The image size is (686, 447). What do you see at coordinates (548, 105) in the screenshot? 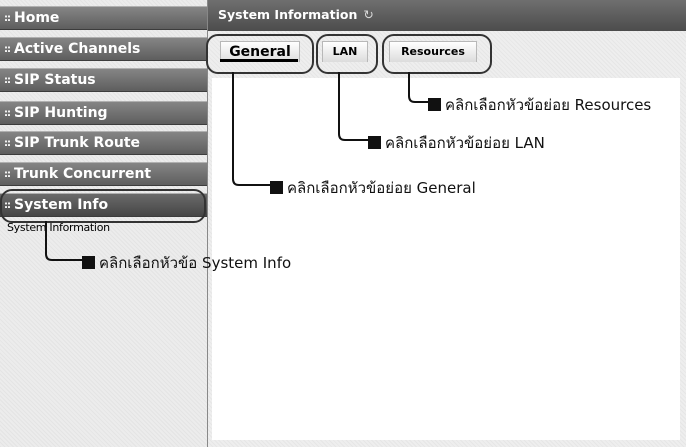
I see `annotation-text: คลิกเลือกหัวข้อย่อย Resources` at bounding box center [548, 105].